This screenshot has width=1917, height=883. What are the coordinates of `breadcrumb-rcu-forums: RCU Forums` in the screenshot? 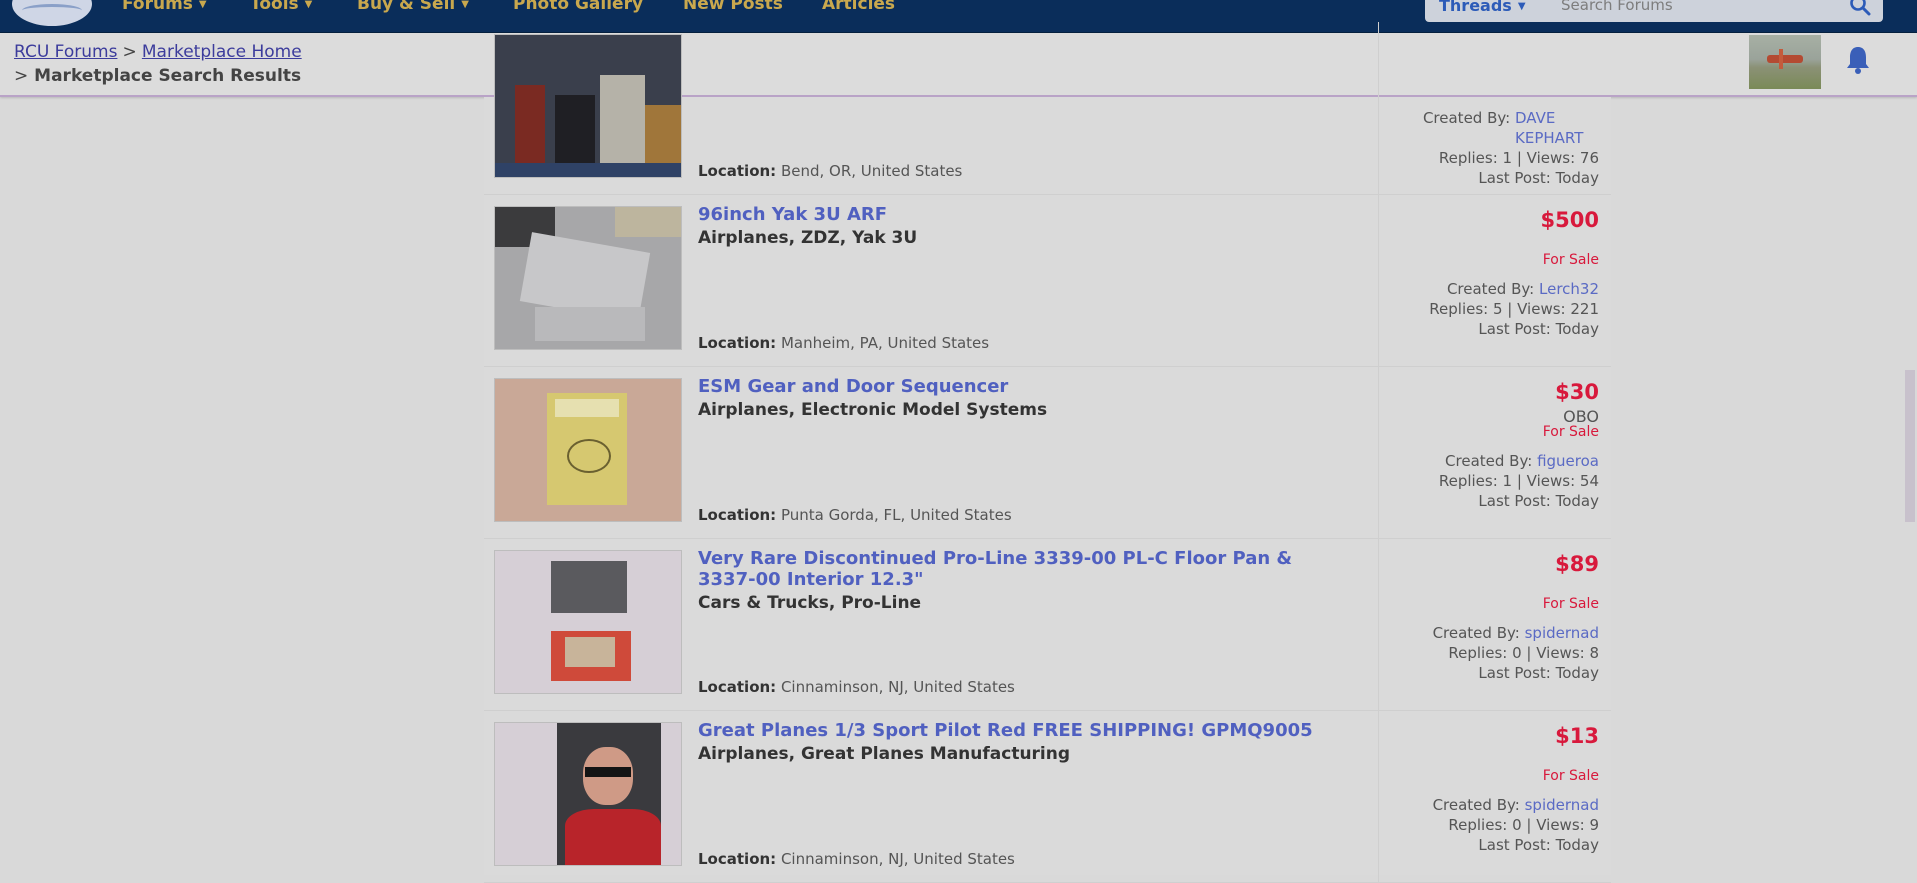 It's located at (65, 52).